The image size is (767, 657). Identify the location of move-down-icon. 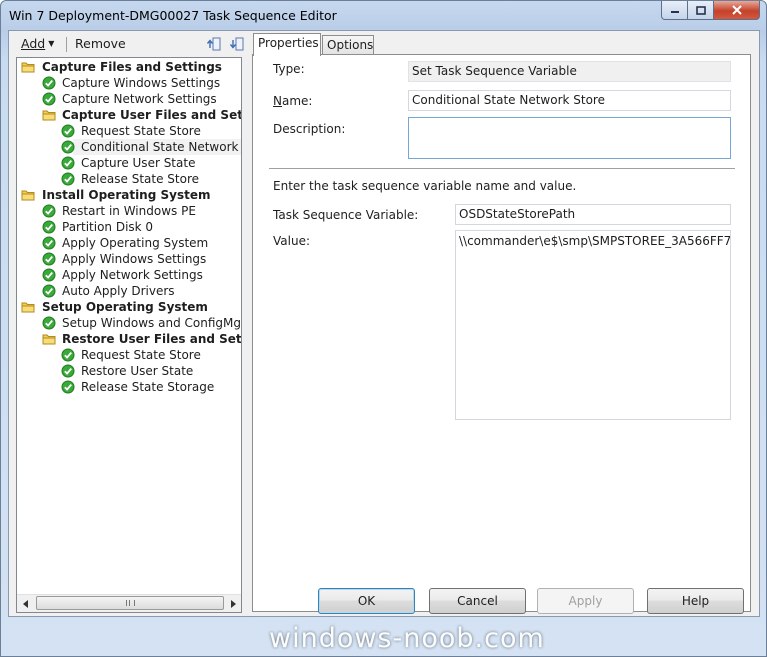
(237, 44).